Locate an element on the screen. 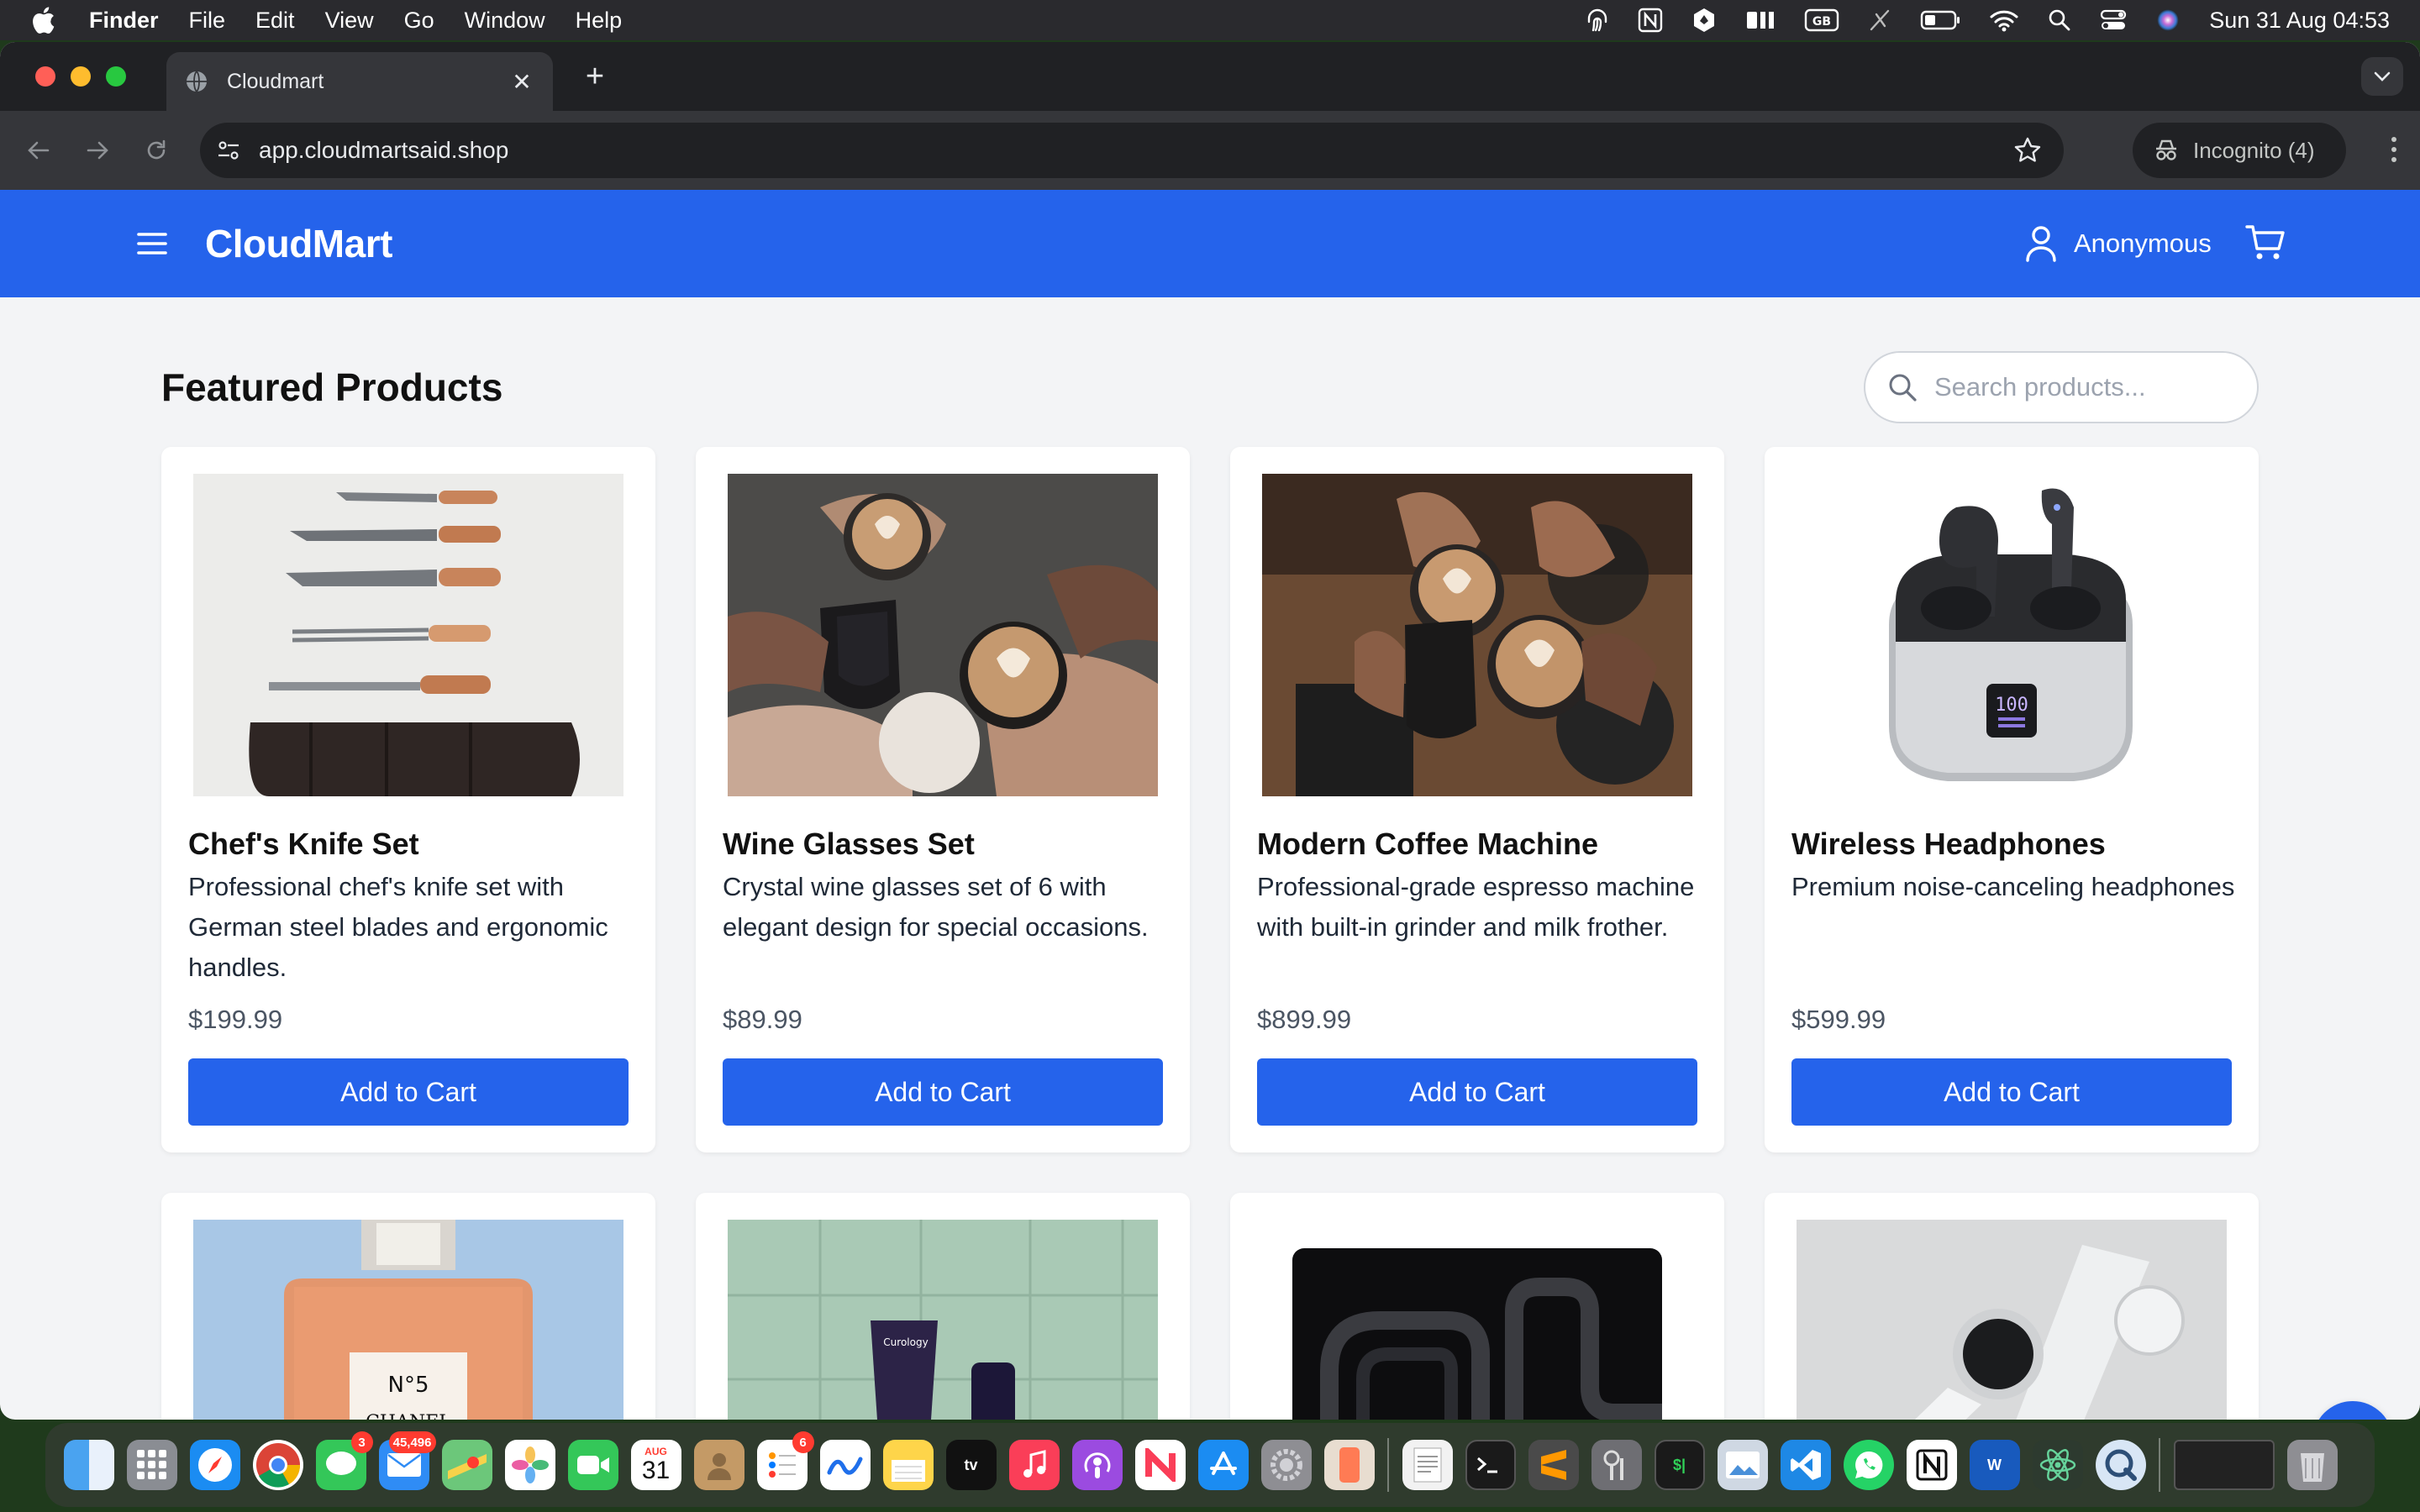 The width and height of the screenshot is (2420, 1512). dock-iphone-mirroring-icon is located at coordinates (1349, 1465).